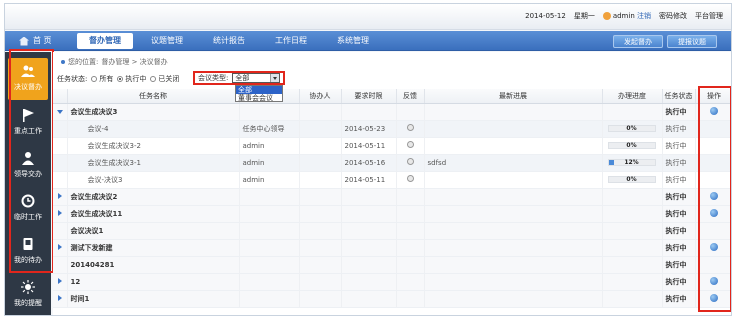 The width and height of the screenshot is (736, 320). Describe the element at coordinates (369, 96) in the screenshot. I see `header-deadline: 要求时限` at that location.